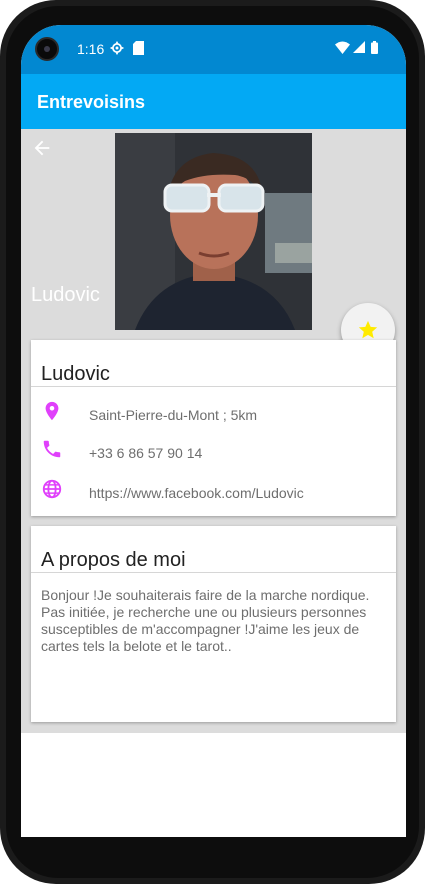 The width and height of the screenshot is (425, 884). What do you see at coordinates (213, 101) in the screenshot?
I see `app-bar: Entrevoisins` at bounding box center [213, 101].